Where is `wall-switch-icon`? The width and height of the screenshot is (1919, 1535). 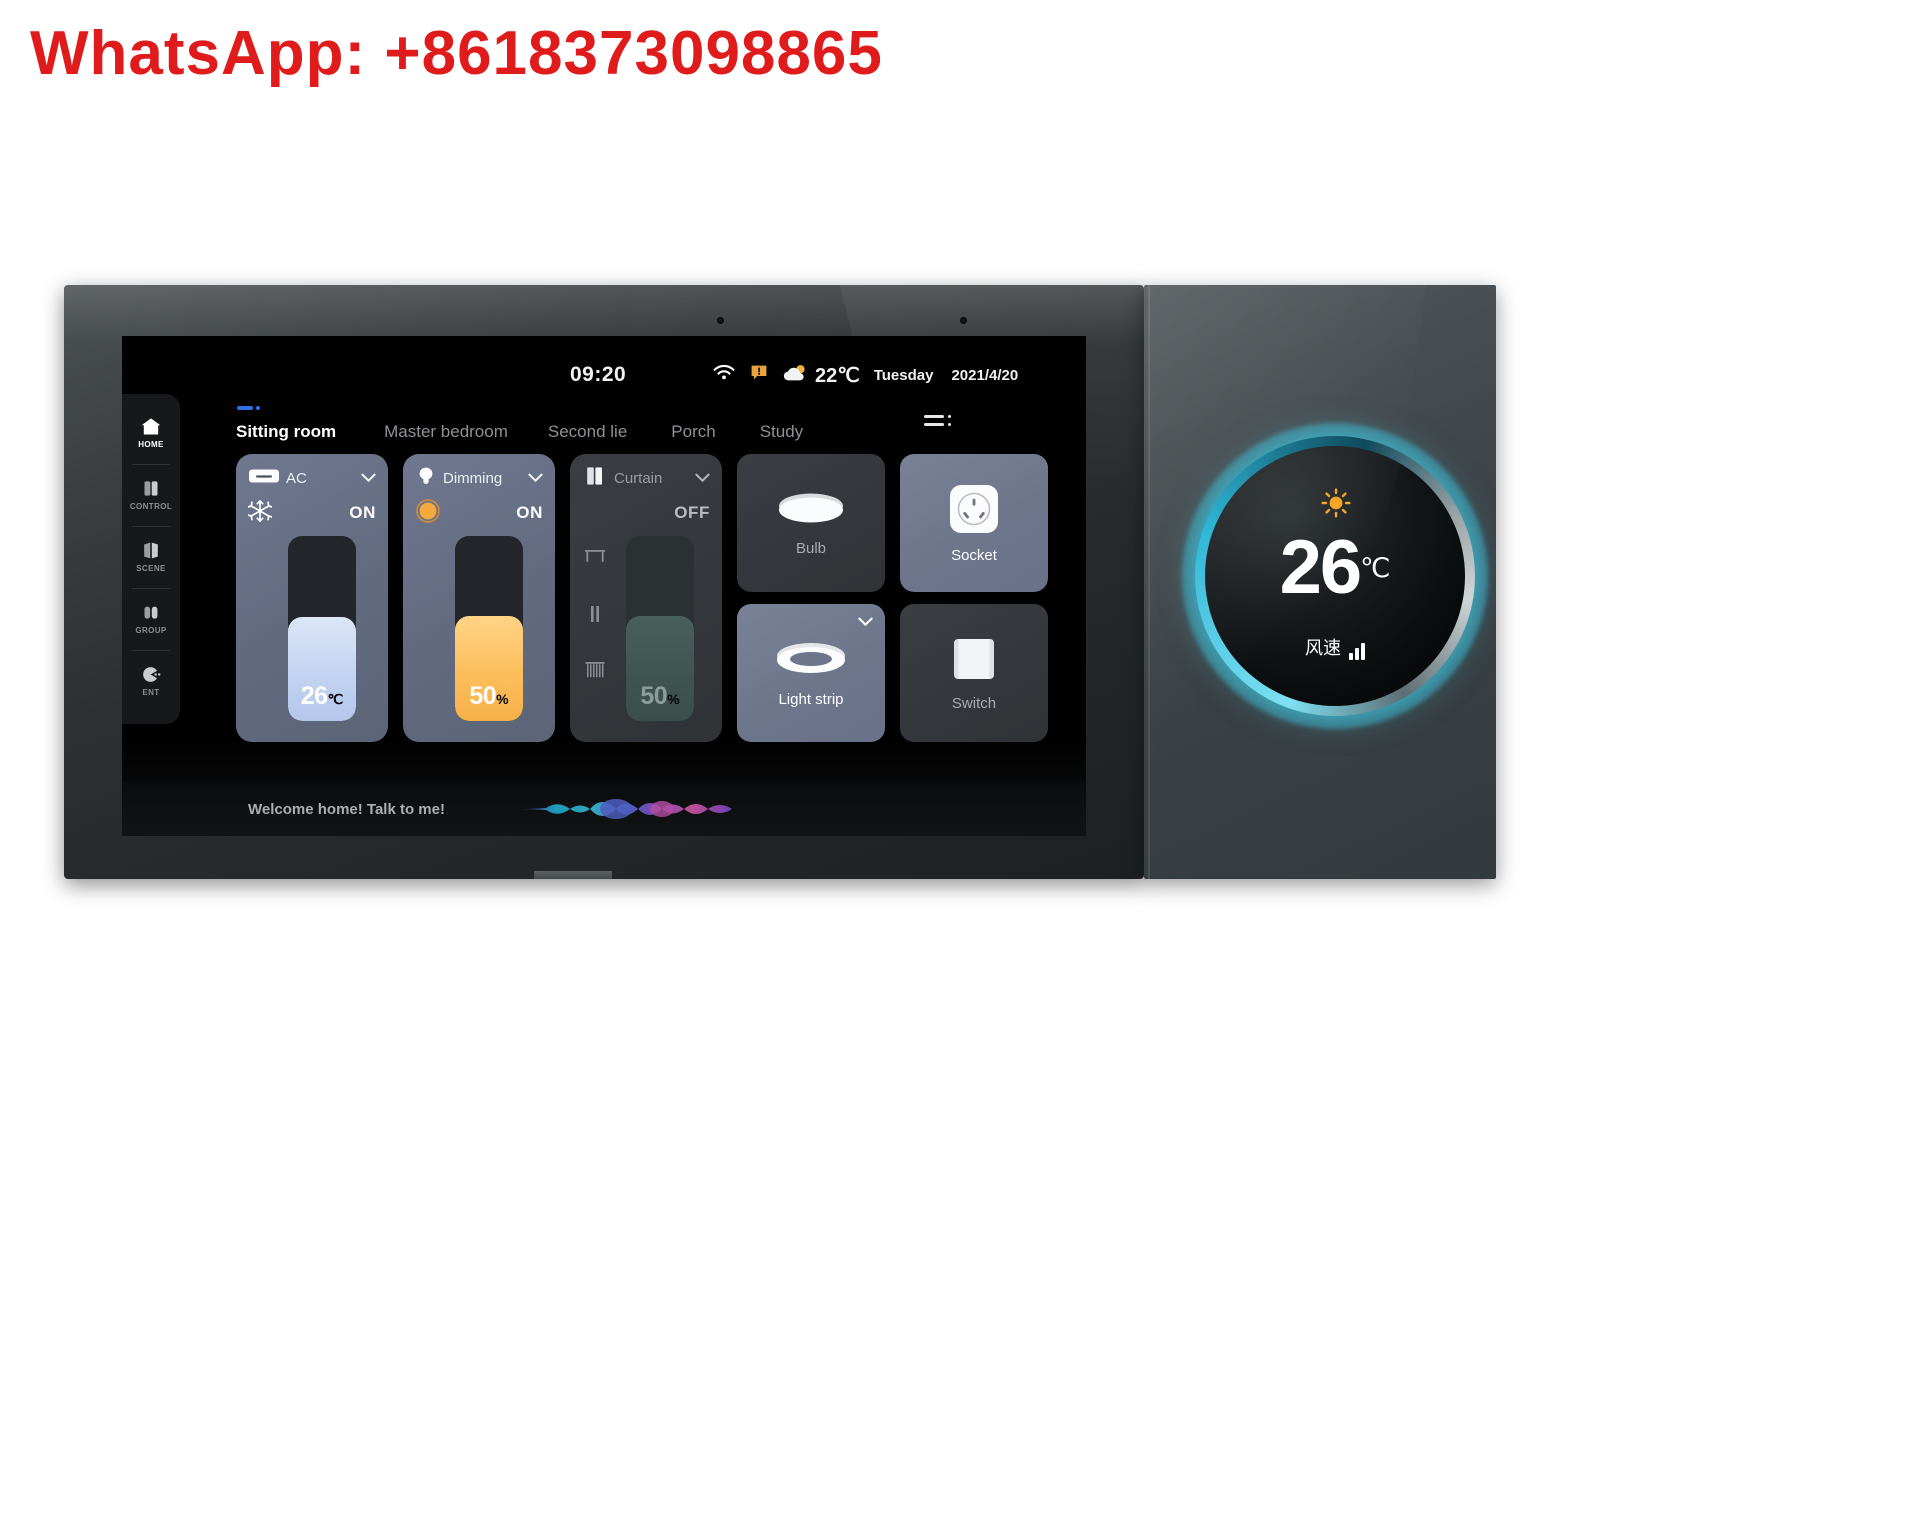
wall-switch-icon is located at coordinates (974, 661).